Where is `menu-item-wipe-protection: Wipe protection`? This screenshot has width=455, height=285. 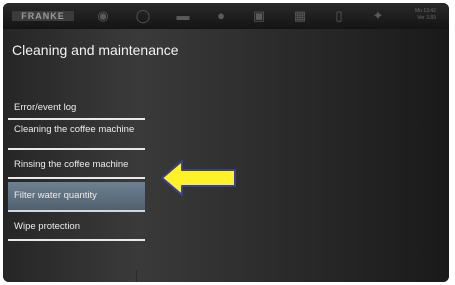
menu-item-wipe-protection: Wipe protection is located at coordinates (76, 227).